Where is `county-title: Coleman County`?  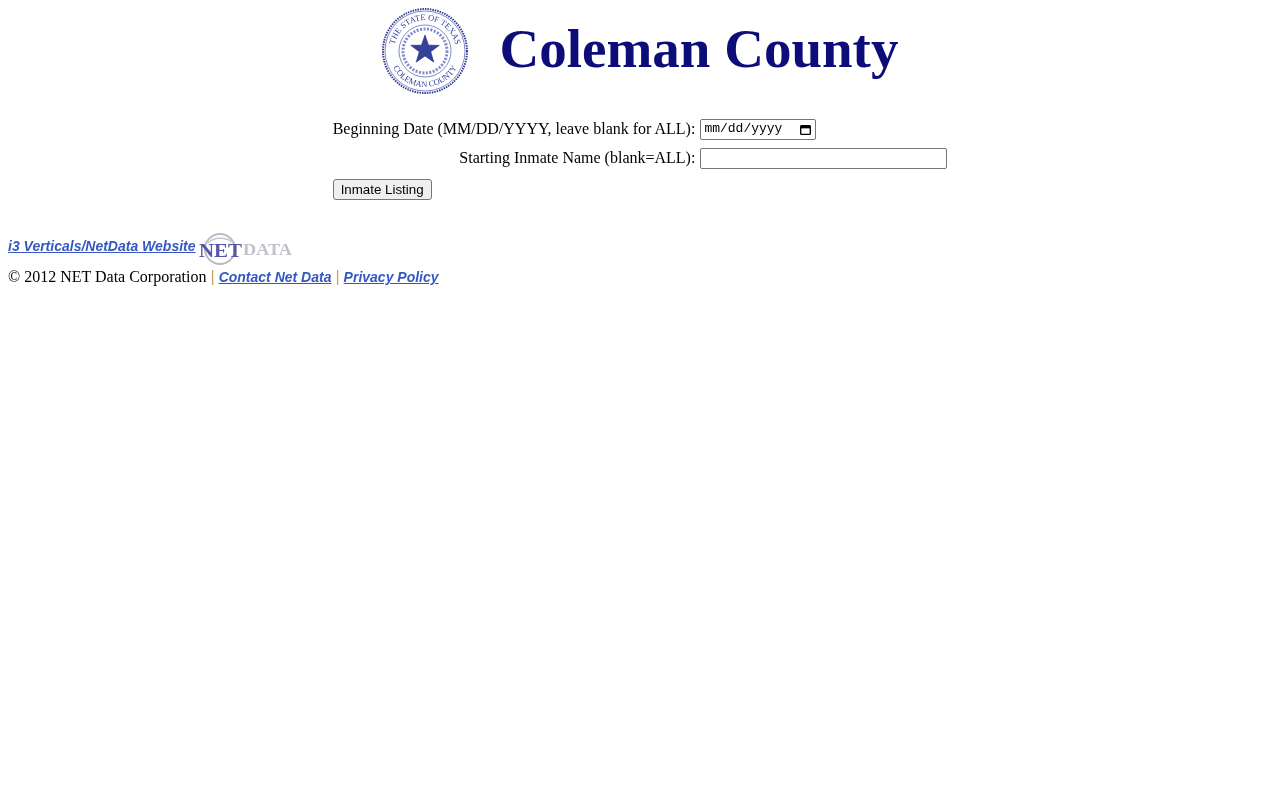
county-title: Coleman County is located at coordinates (699, 50).